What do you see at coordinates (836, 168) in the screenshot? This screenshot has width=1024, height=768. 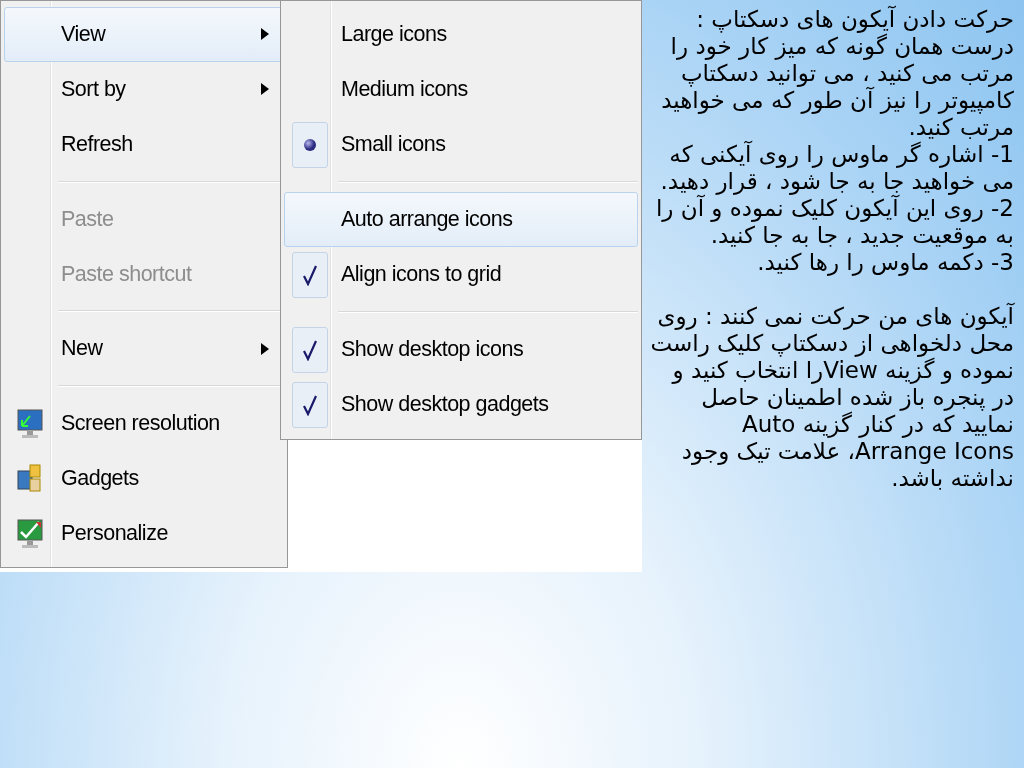 I see `paragraph: 1- اشاره گر ماوس را روی آیکنی که می خواهید جا به جا شود ، قرار دهید.` at bounding box center [836, 168].